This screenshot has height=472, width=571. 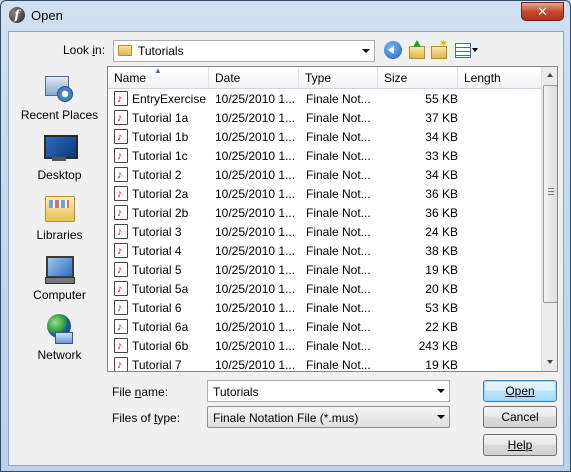 What do you see at coordinates (169, 99) in the screenshot?
I see `file-name-text: EntryExercise` at bounding box center [169, 99].